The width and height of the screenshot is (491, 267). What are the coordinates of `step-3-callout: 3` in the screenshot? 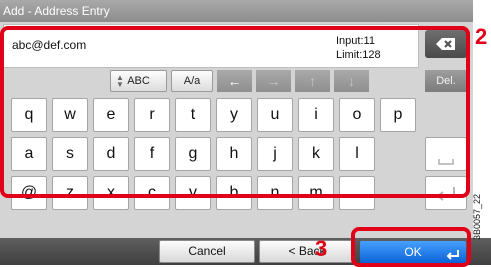 It's located at (321, 248).